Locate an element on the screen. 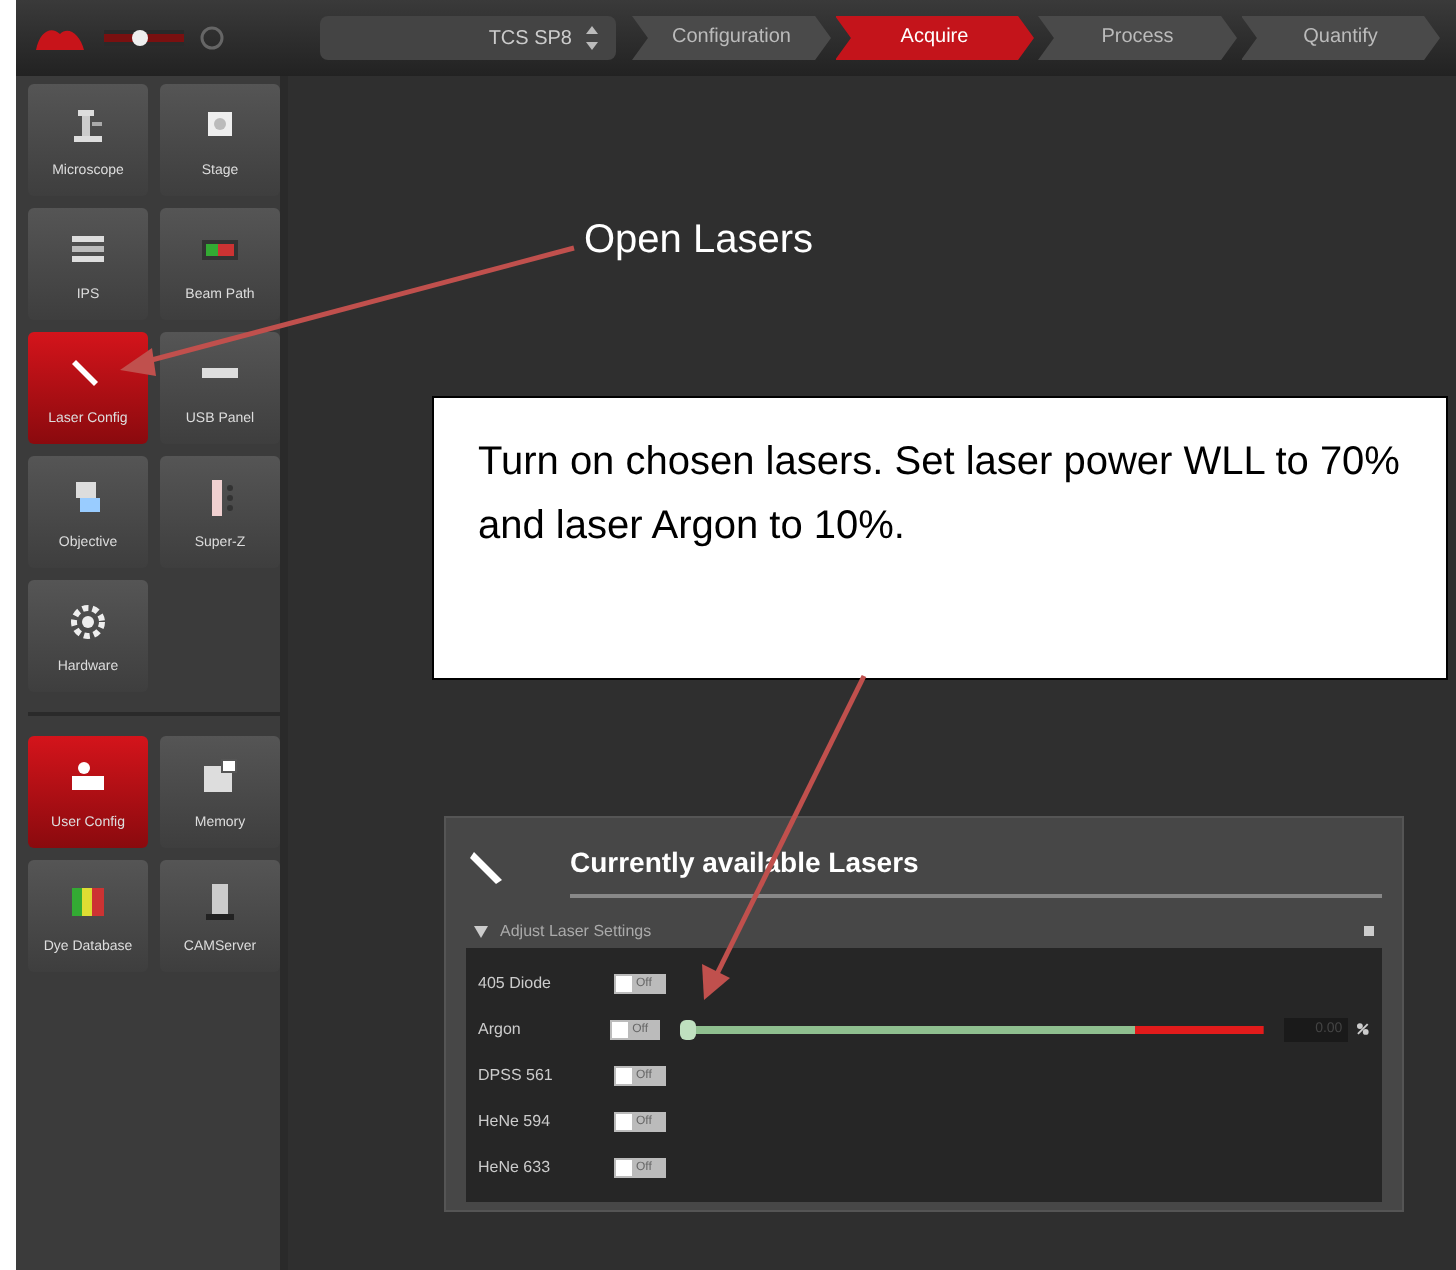 The height and width of the screenshot is (1270, 1456). laser-name: HeNe 633 is located at coordinates (515, 1167).